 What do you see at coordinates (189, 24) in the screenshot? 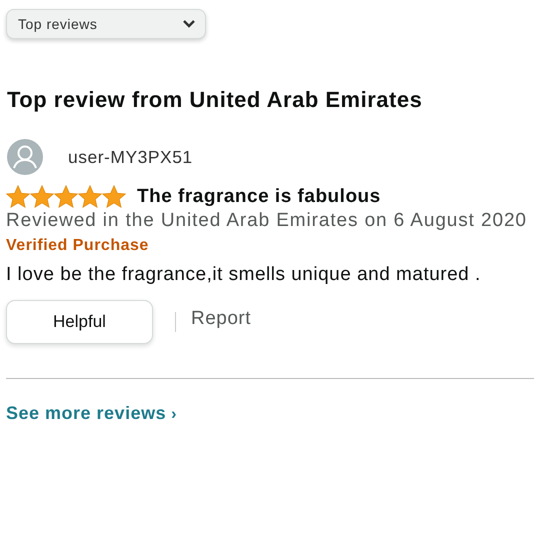
I see `chevron-down-icon` at bounding box center [189, 24].